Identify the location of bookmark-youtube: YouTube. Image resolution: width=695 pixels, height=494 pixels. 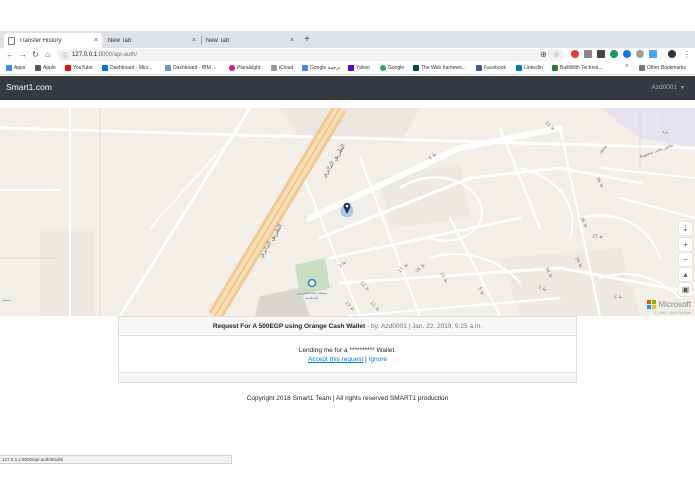
(79, 68).